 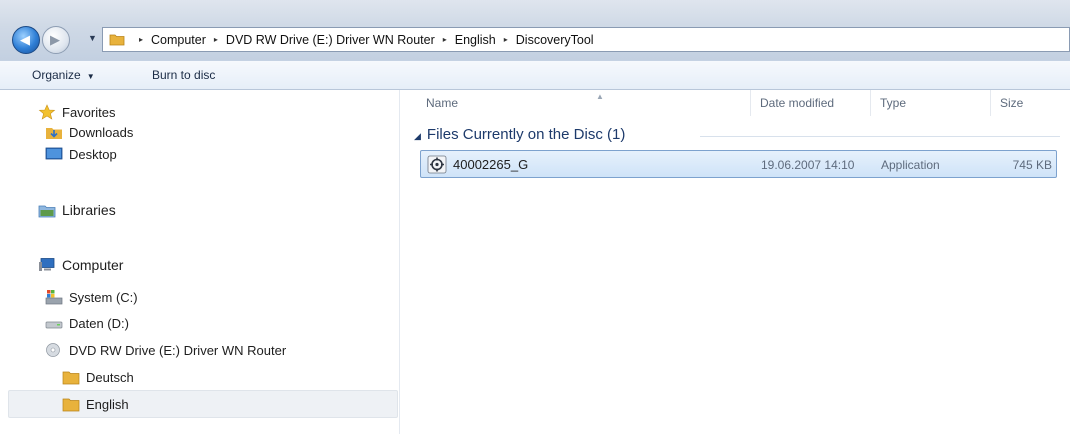 I want to click on nav-libraries: Libraries, so click(x=77, y=210).